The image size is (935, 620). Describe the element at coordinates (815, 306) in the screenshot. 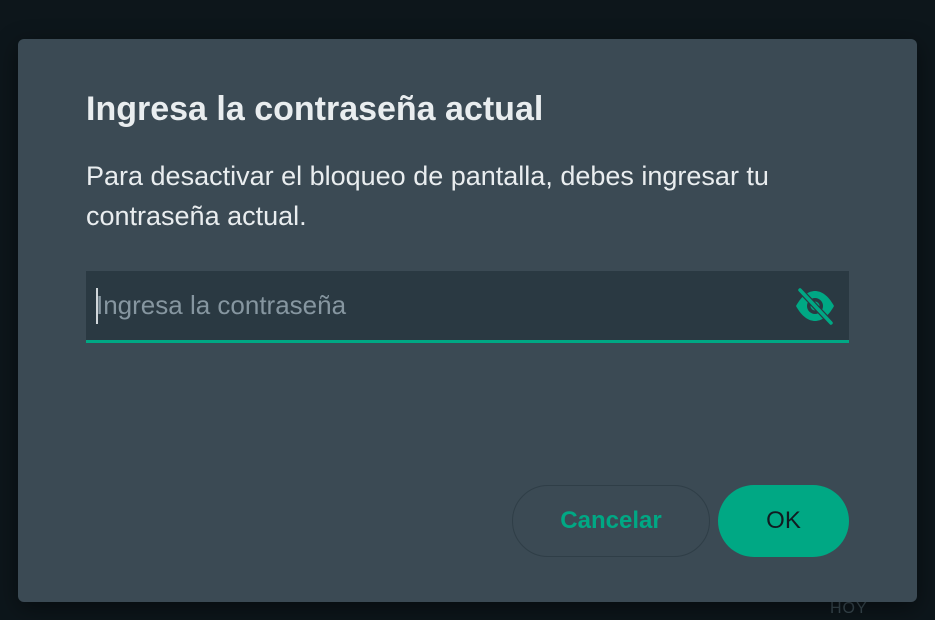

I see `eye-off-icon` at that location.